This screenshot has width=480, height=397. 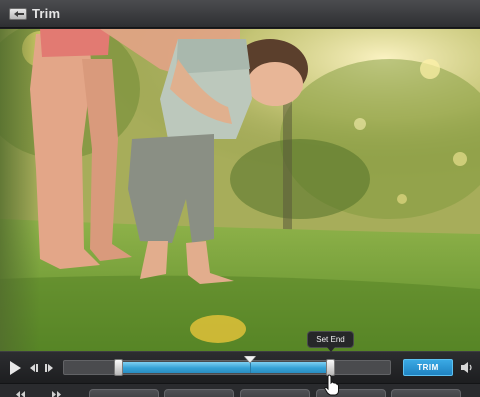 What do you see at coordinates (428, 367) in the screenshot?
I see `trim-button: TRIM` at bounding box center [428, 367].